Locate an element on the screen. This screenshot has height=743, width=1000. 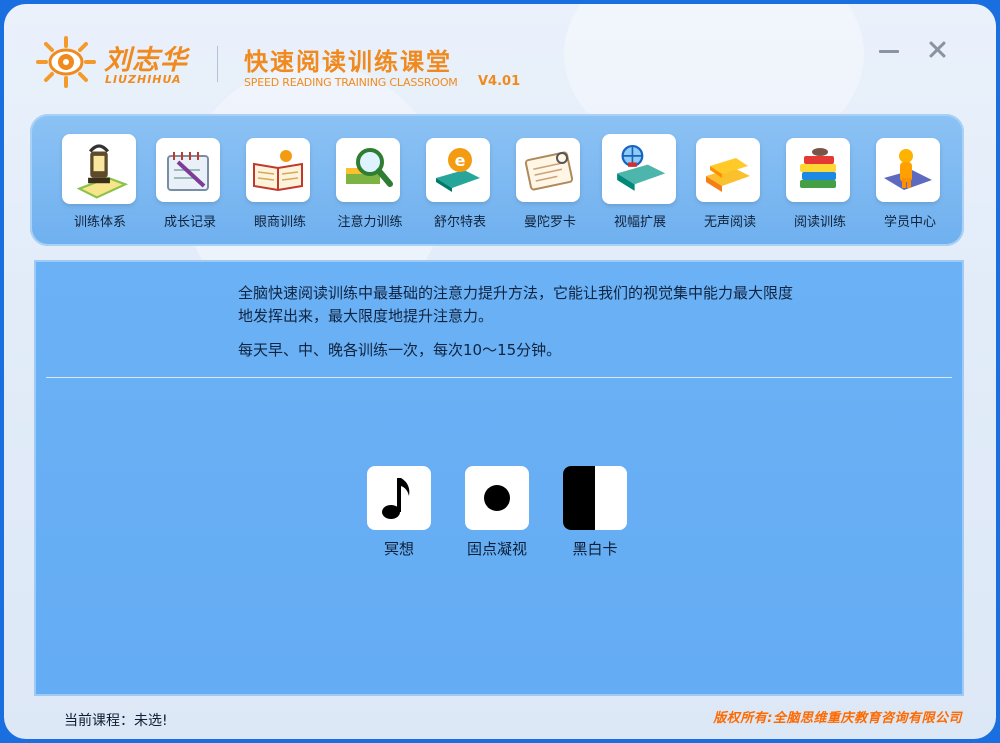
copyright-notice: 版权所有:全脑思维重庆教育咨询有限公司 is located at coordinates (837, 718).